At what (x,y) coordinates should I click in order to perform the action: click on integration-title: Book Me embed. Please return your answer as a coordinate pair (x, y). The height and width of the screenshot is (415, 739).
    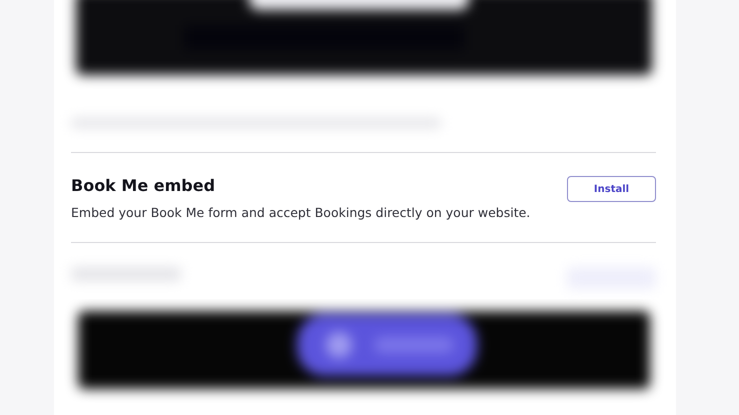
    Looking at the image, I should click on (143, 186).